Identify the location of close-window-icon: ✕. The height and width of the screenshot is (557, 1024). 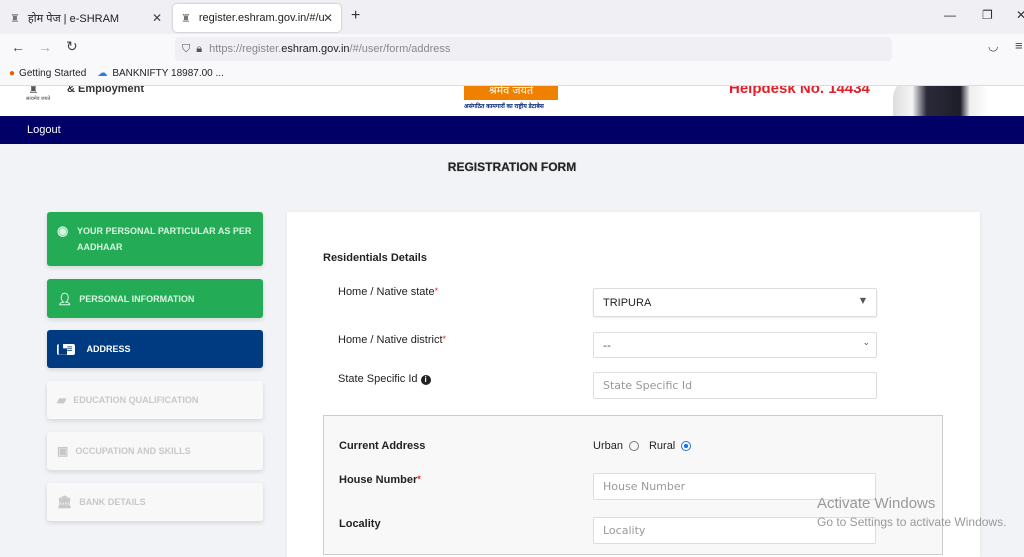
(1020, 15).